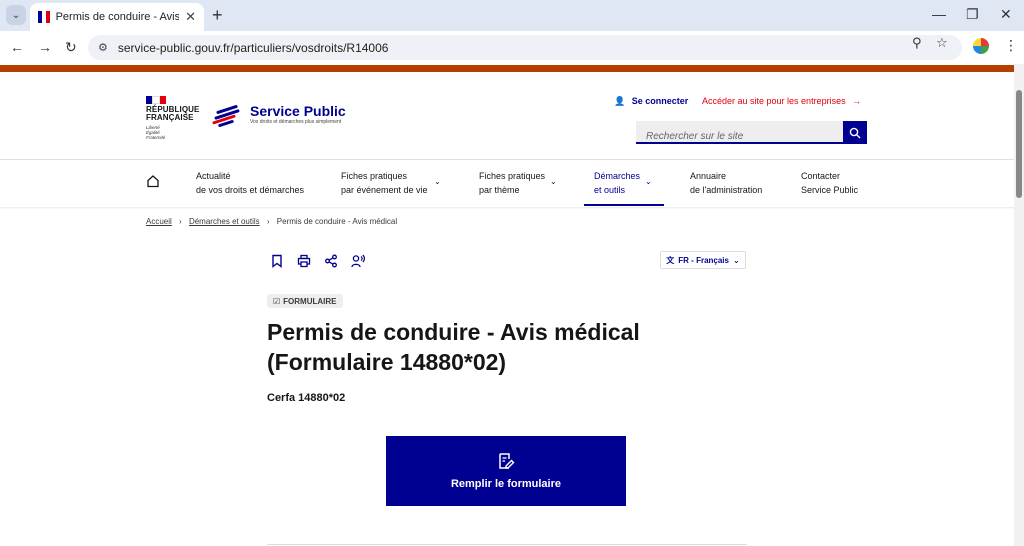  I want to click on edit-form-icon, so click(507, 461).